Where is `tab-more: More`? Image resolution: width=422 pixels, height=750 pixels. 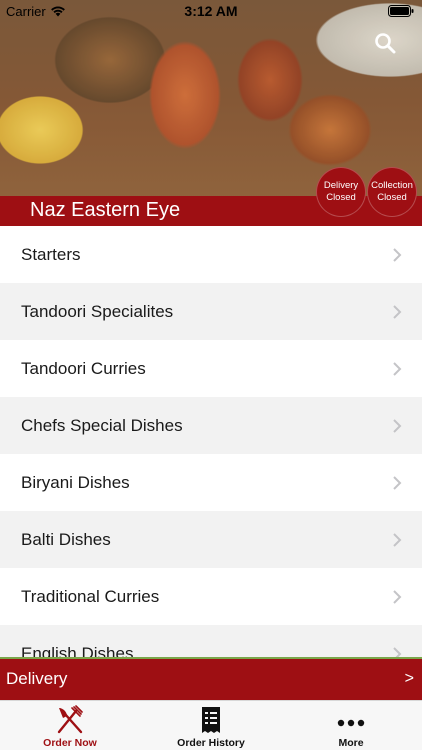 tab-more: More is located at coordinates (351, 725).